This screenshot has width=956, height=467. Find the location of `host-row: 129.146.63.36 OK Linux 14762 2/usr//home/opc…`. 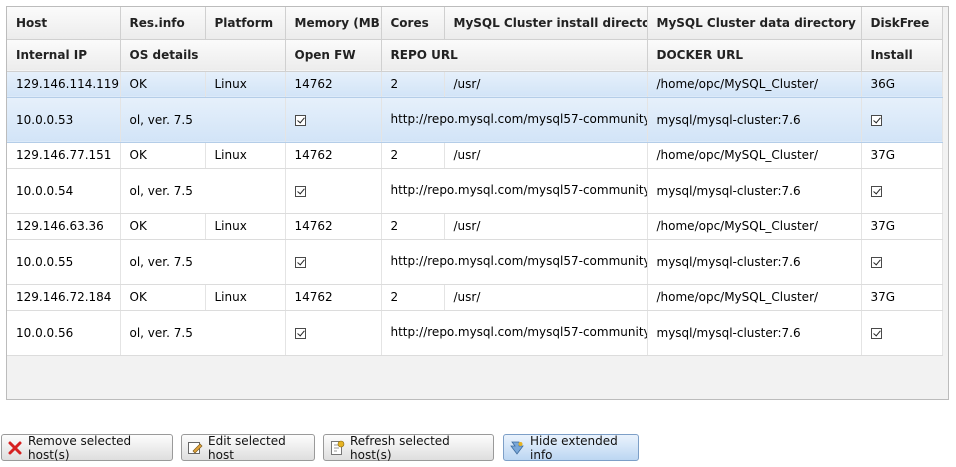

host-row: 129.146.63.36 OK Linux 14762 2/usr//home/opc… is located at coordinates (475, 226).